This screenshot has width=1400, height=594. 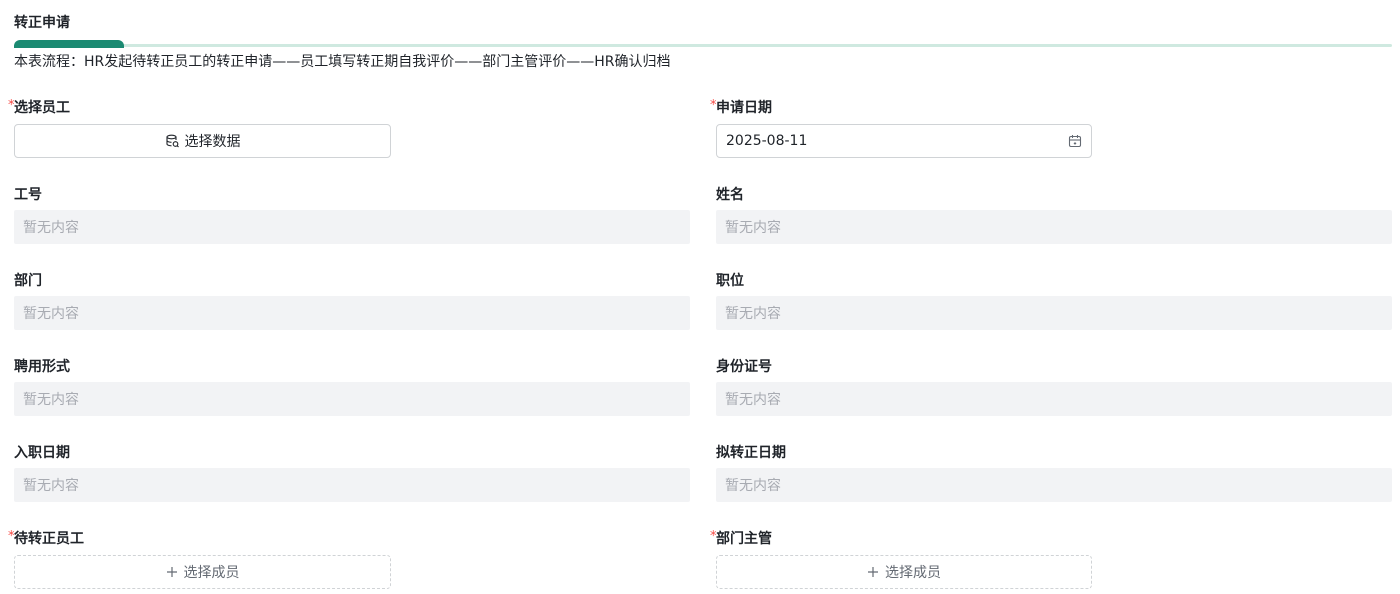 What do you see at coordinates (767, 141) in the screenshot?
I see `apply-date-value: 2025-08-11` at bounding box center [767, 141].